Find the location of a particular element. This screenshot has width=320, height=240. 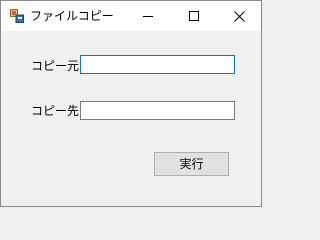

close-button is located at coordinates (239, 16).